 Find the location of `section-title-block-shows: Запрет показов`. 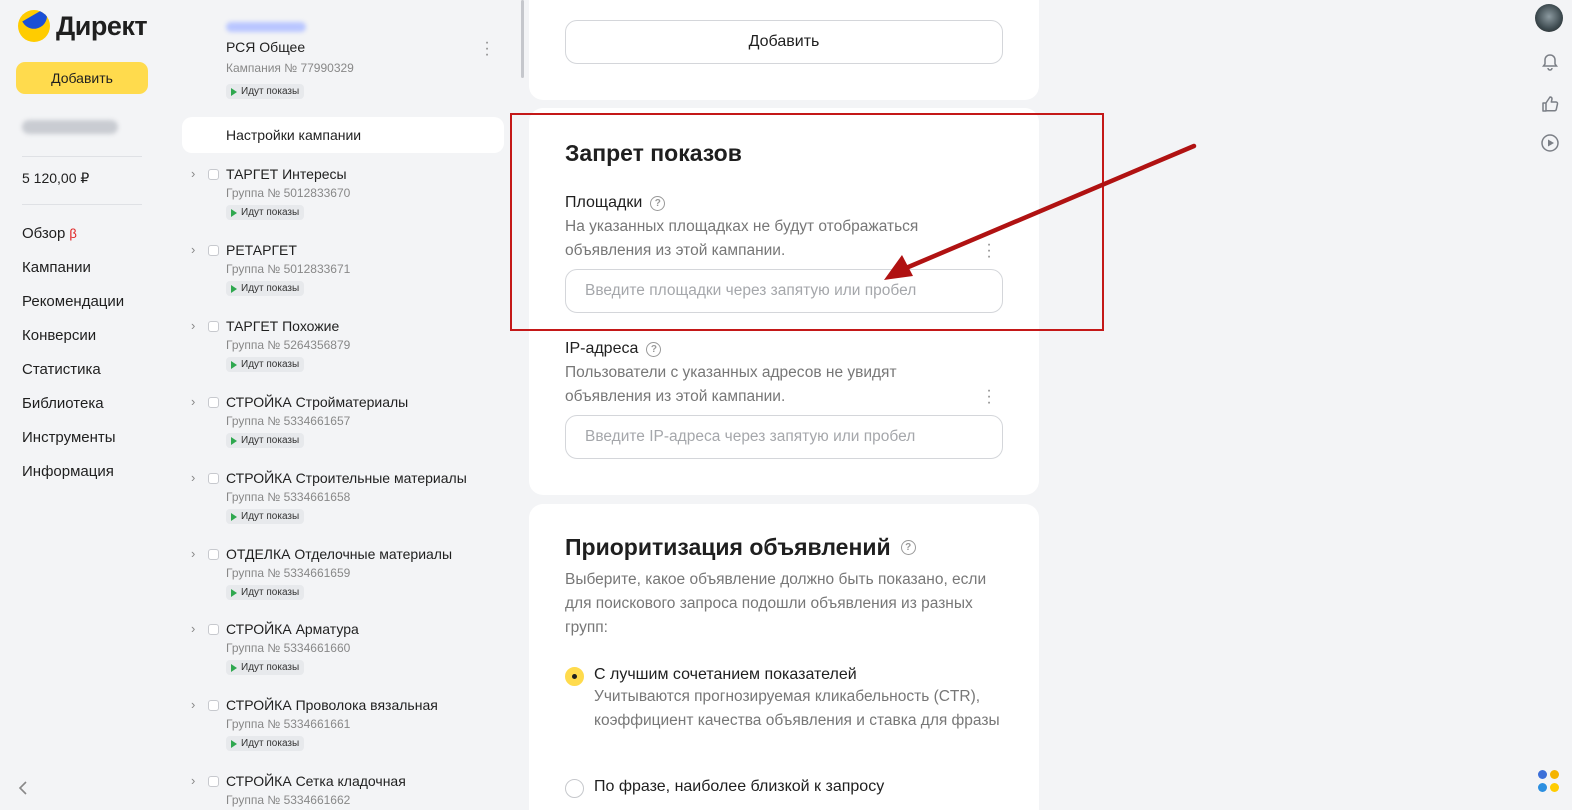

section-title-block-shows: Запрет показов is located at coordinates (653, 153).